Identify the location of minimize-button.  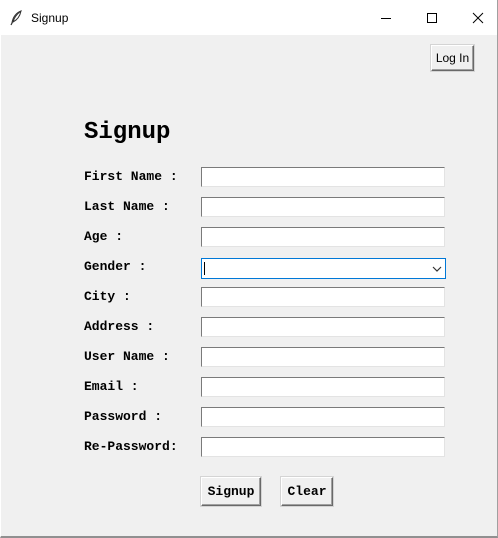
(386, 17).